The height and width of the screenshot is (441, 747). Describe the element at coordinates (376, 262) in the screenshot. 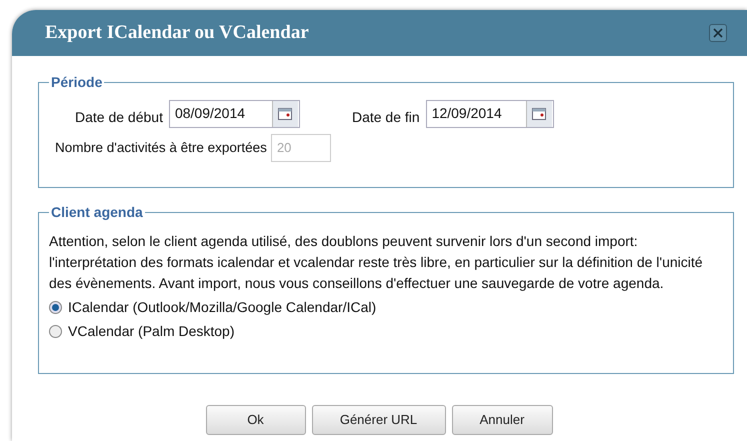

I see `notice-text: Attention, selon le client agenda utilisé, des doublons peuvent survenir lors d'un second import: l'interprétation des formats icalendar et vcalendar reste très libre, en particulier sur la définition de l'unicité des évènements. Avant import, nous vous conseillons d'effectuer une sauvegarde de votre agenda.` at that location.